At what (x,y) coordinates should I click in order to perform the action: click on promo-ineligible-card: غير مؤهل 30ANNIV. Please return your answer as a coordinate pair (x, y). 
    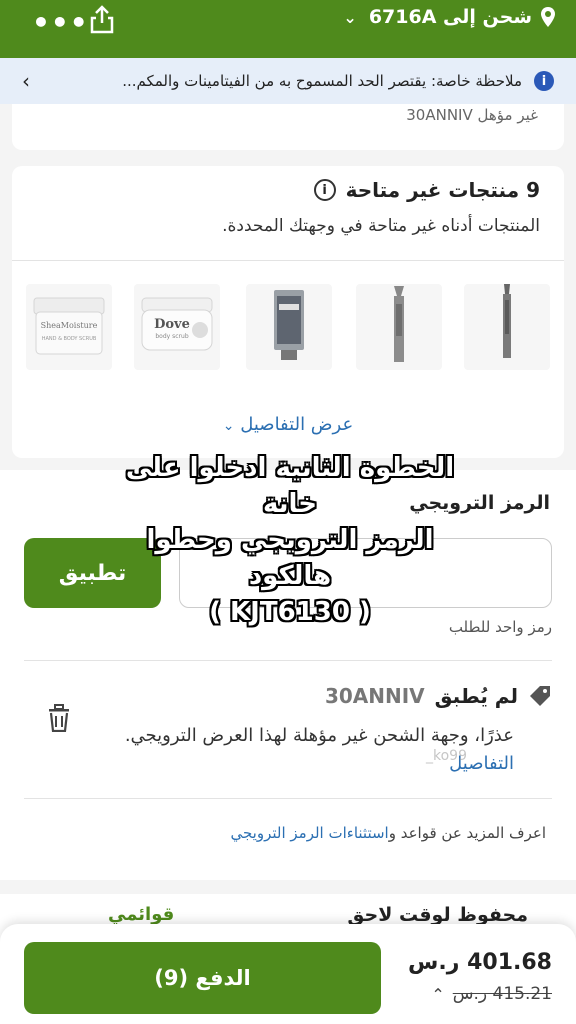
    Looking at the image, I should click on (288, 127).